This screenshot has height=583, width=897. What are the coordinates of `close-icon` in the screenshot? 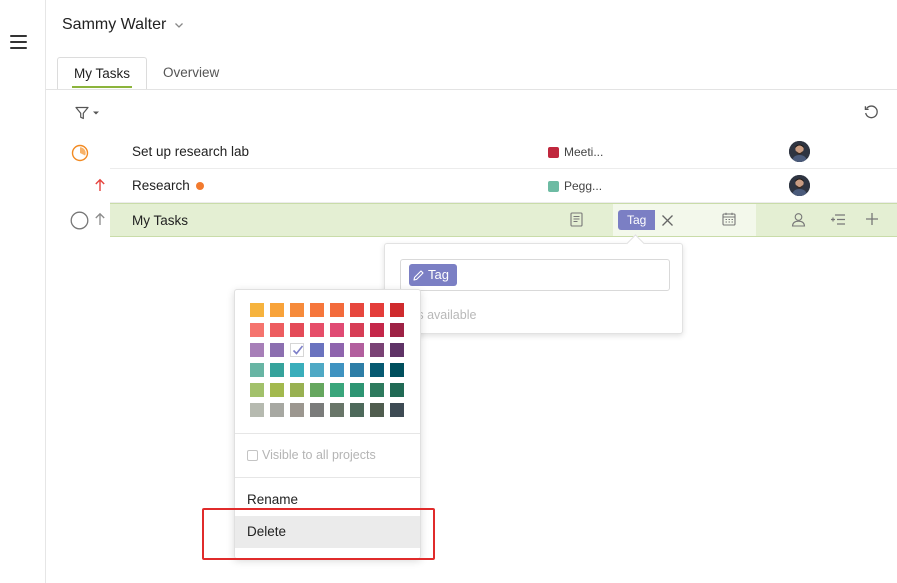 It's located at (667, 220).